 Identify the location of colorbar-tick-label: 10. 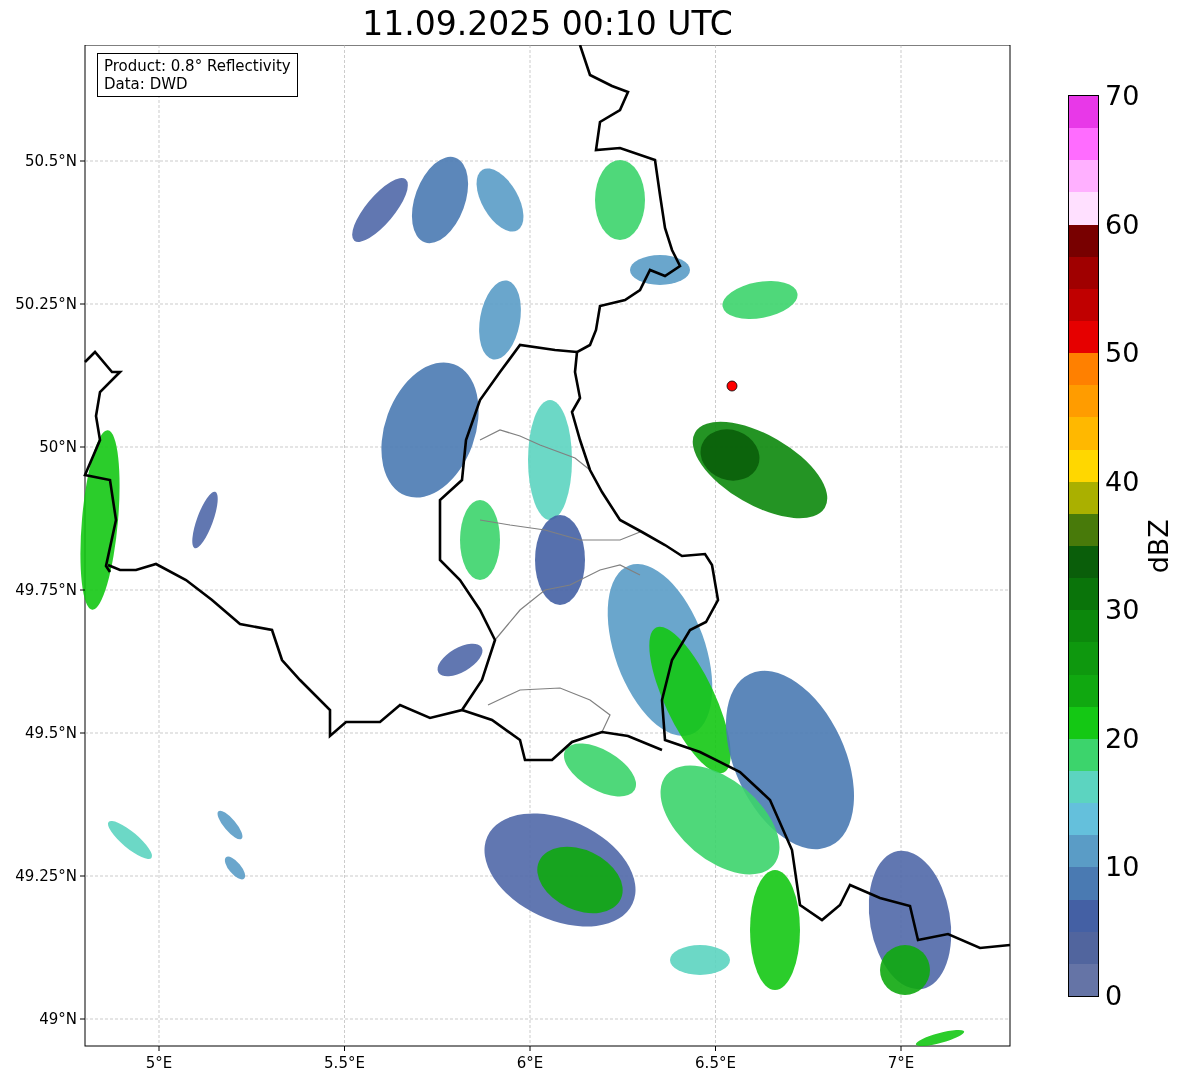
(1122, 867).